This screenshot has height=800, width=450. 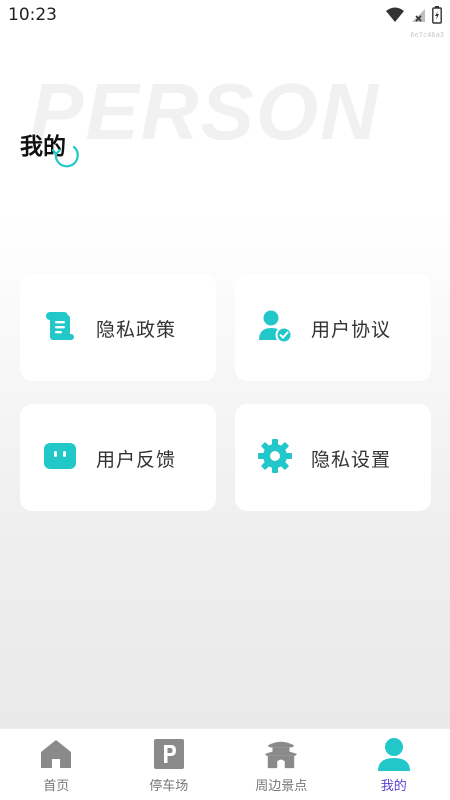 What do you see at coordinates (136, 460) in the screenshot?
I see `card-label: 用户反馈` at bounding box center [136, 460].